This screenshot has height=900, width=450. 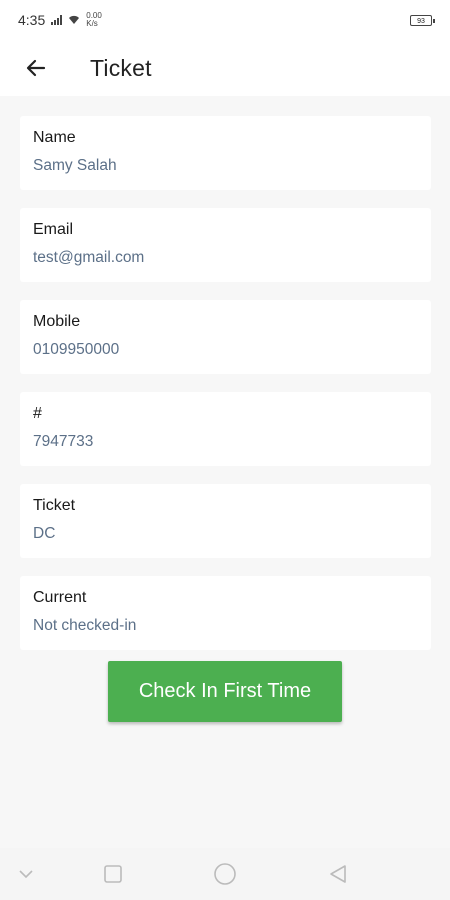 What do you see at coordinates (63, 441) in the screenshot?
I see `field-value: 7947733` at bounding box center [63, 441].